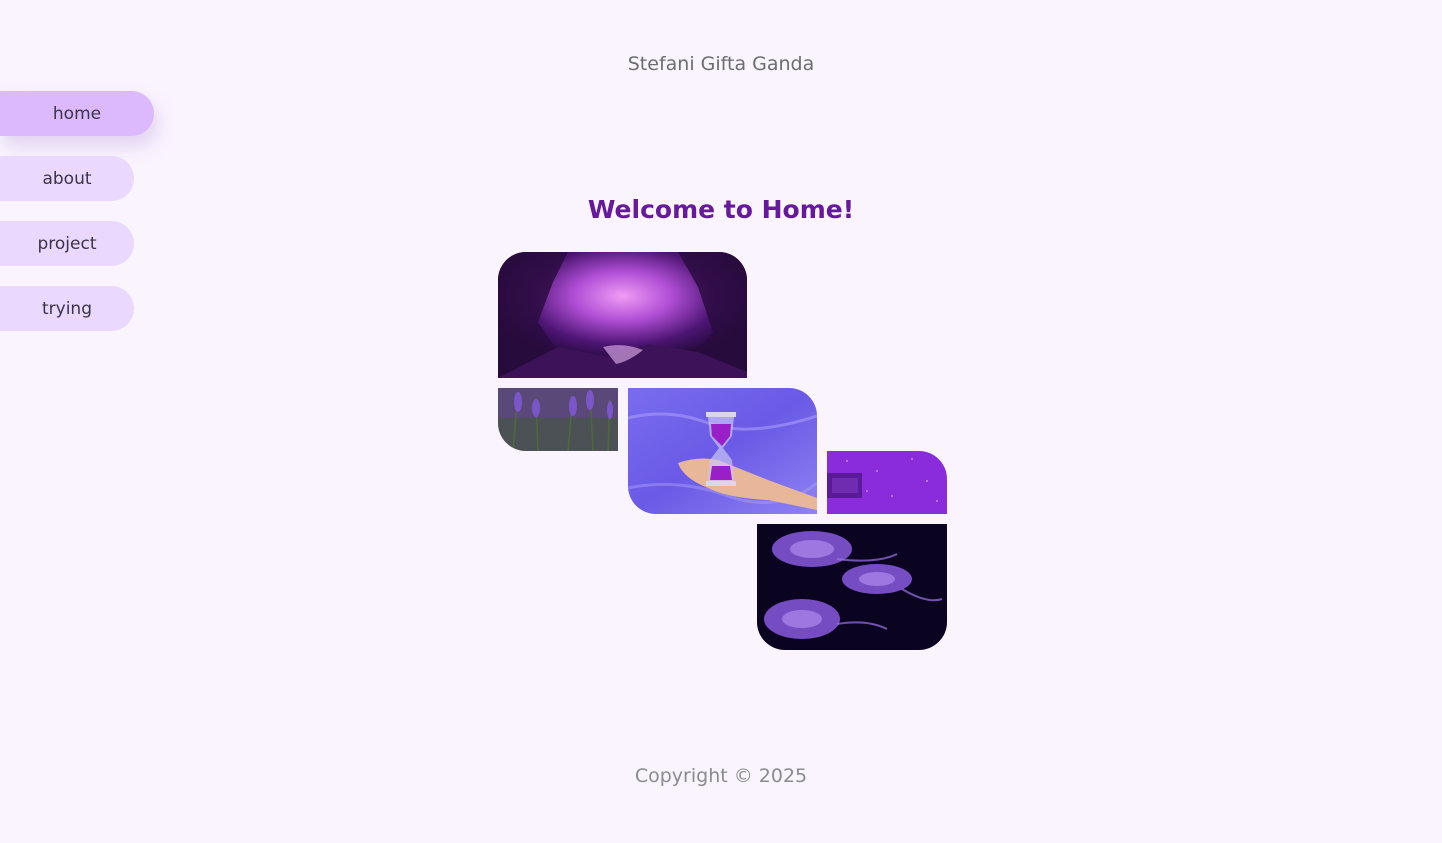 This screenshot has width=1442, height=843. Describe the element at coordinates (558, 419) in the screenshot. I see `lavender-flowers-photo` at that location.